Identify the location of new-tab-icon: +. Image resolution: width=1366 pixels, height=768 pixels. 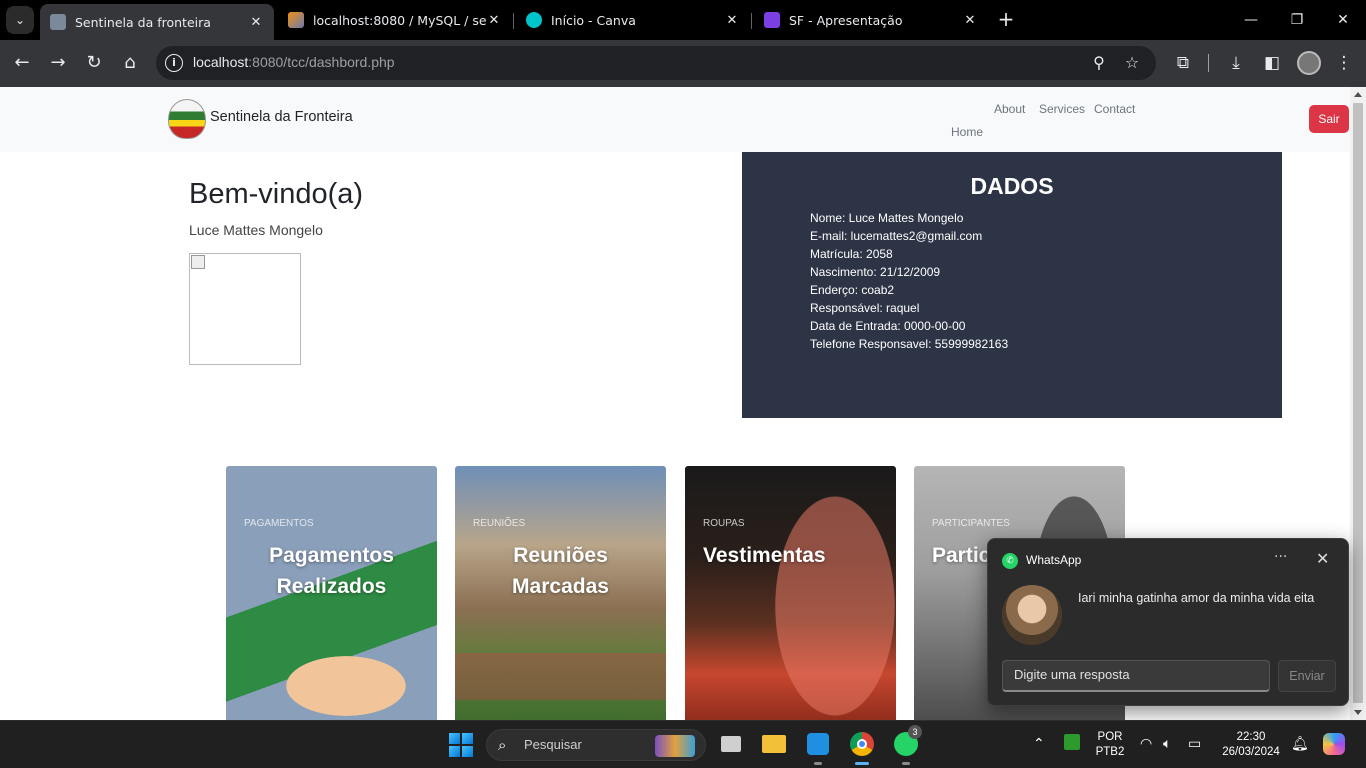
(1006, 20).